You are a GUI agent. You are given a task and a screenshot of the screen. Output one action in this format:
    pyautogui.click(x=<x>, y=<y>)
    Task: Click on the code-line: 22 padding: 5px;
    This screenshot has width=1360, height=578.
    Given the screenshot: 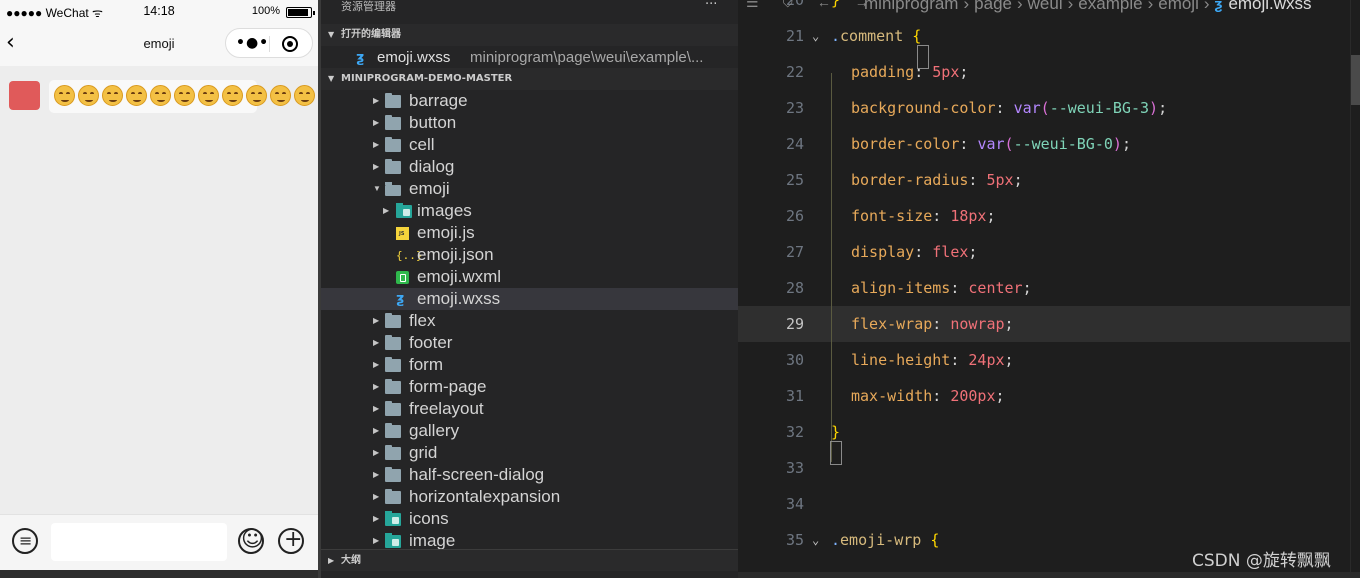 What is the action you would take?
    pyautogui.click(x=1044, y=72)
    